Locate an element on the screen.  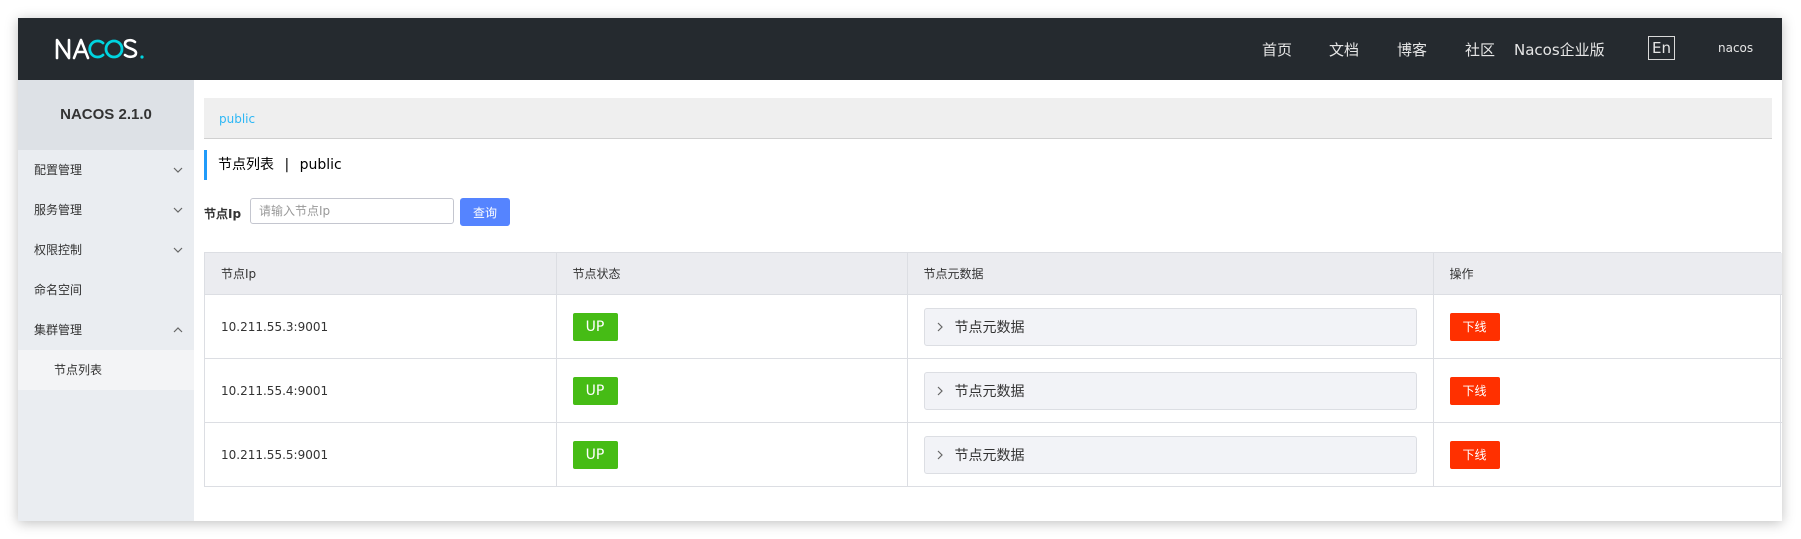
table-header-row: 节点Ip 节点状态 节点元数据 操作 is located at coordinates (993, 274).